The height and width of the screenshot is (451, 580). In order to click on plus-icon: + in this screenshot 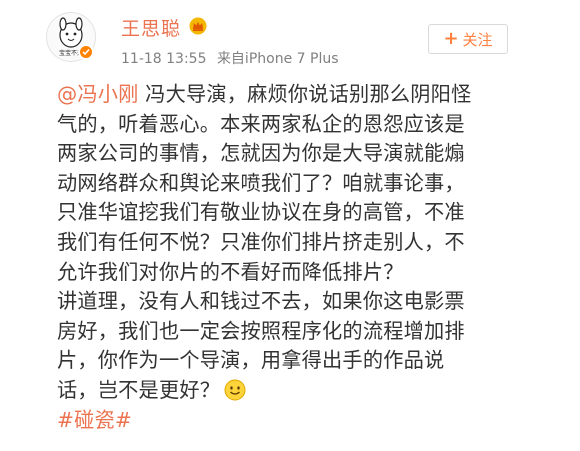, I will do `click(451, 38)`.